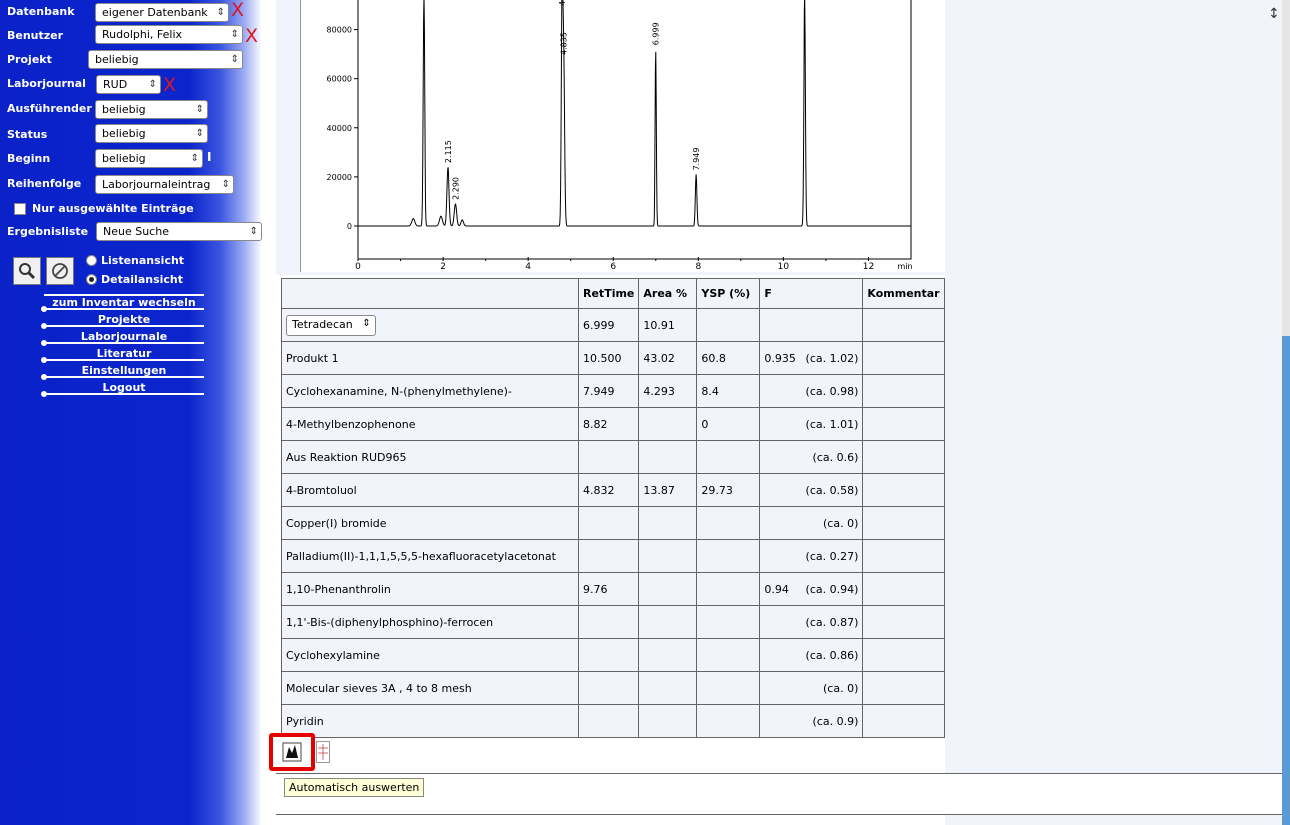 The height and width of the screenshot is (825, 1290). Describe the element at coordinates (48, 231) in the screenshot. I see `field-ergebnisliste: Ergebnisliste` at that location.